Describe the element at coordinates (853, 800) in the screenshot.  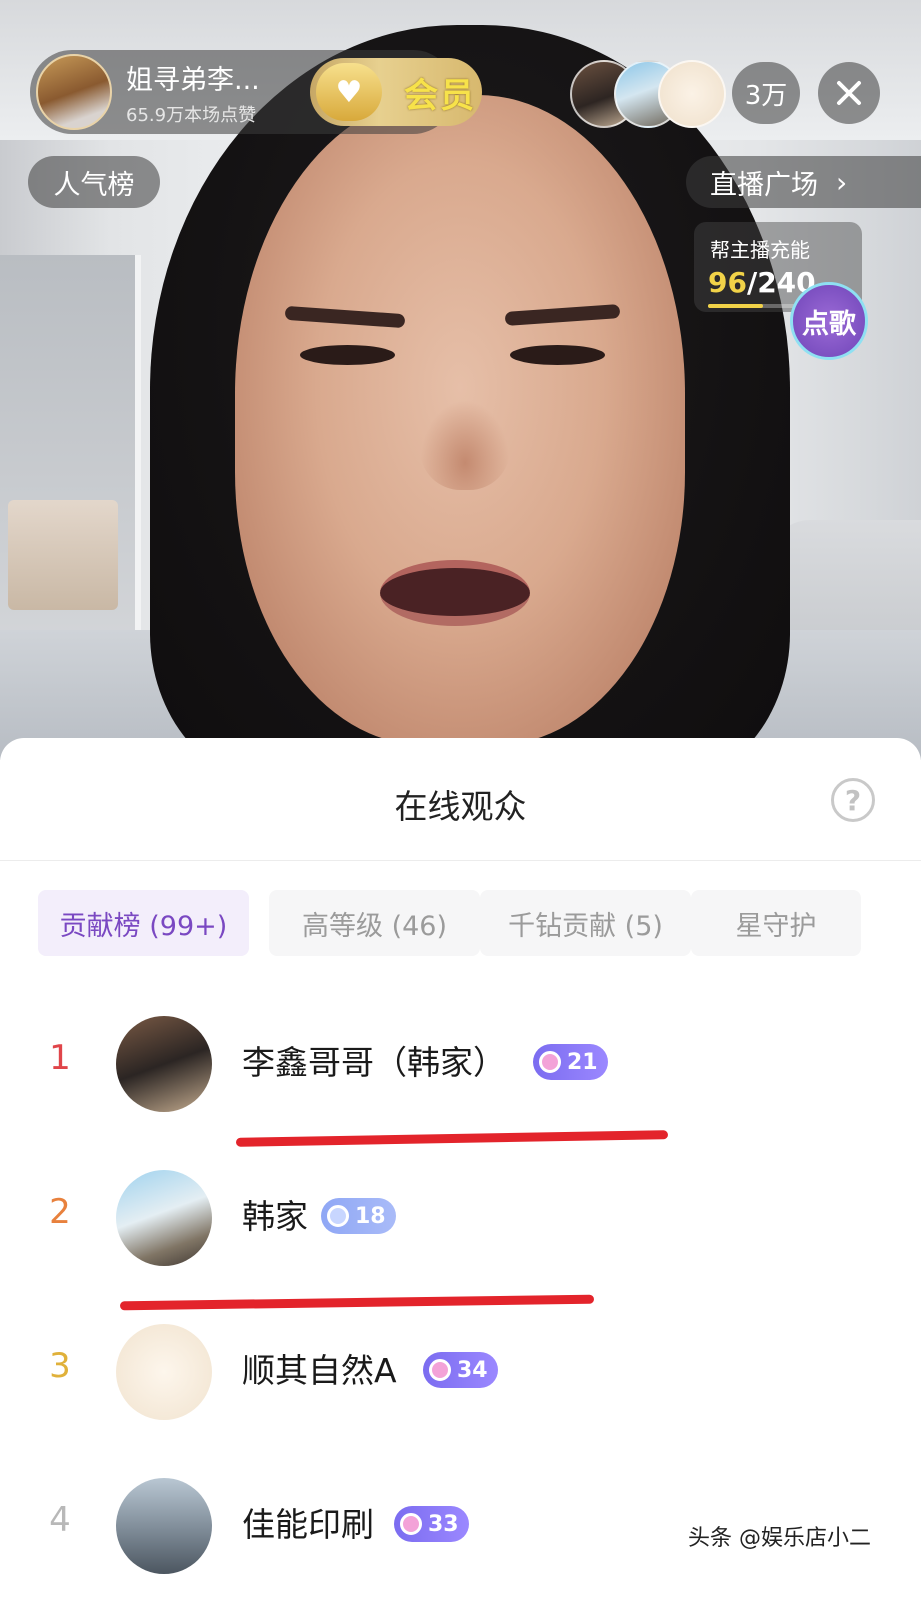
I see `help-icon: ?` at that location.